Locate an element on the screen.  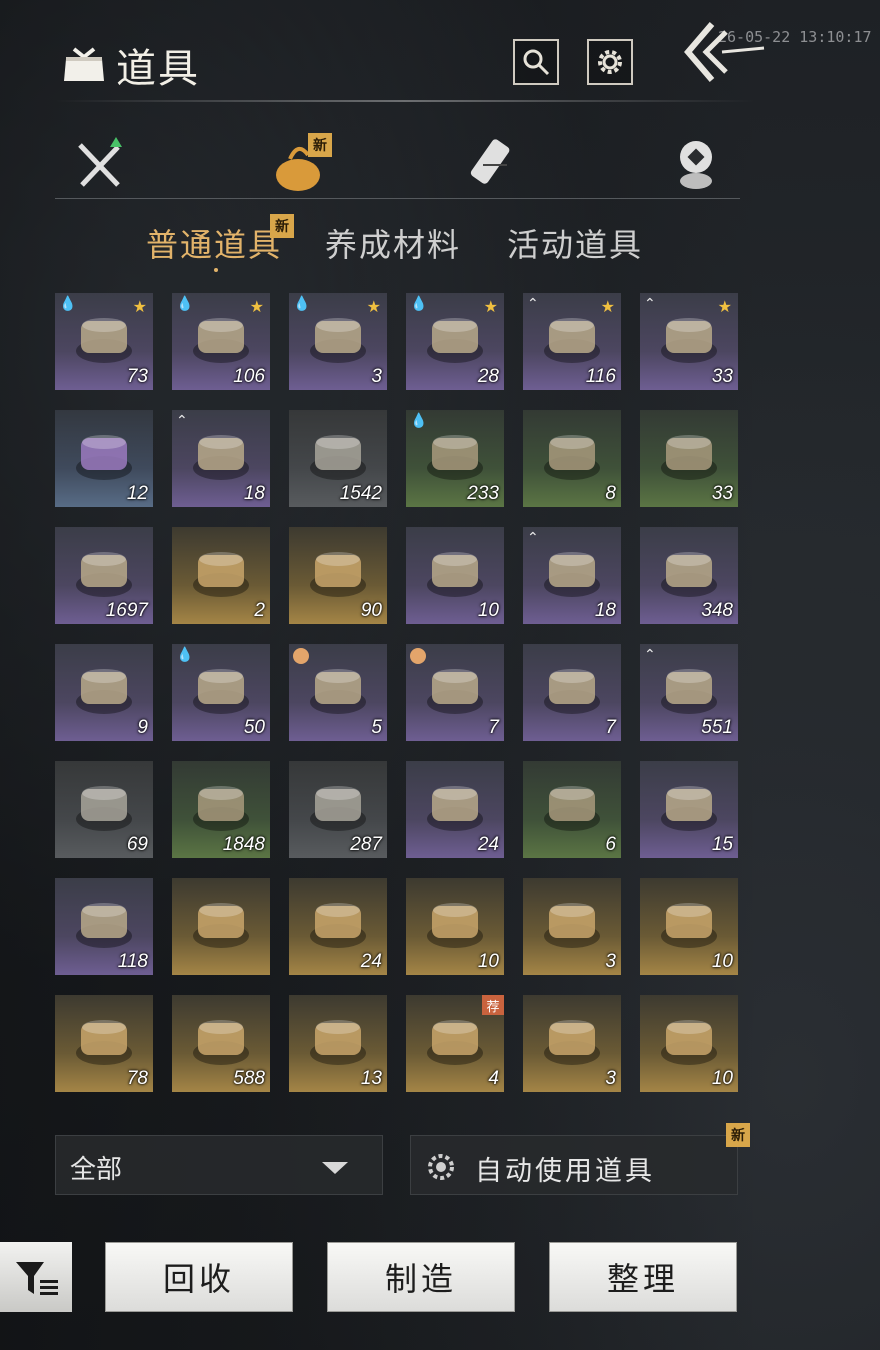
item-slot: 8 is located at coordinates (572, 458).